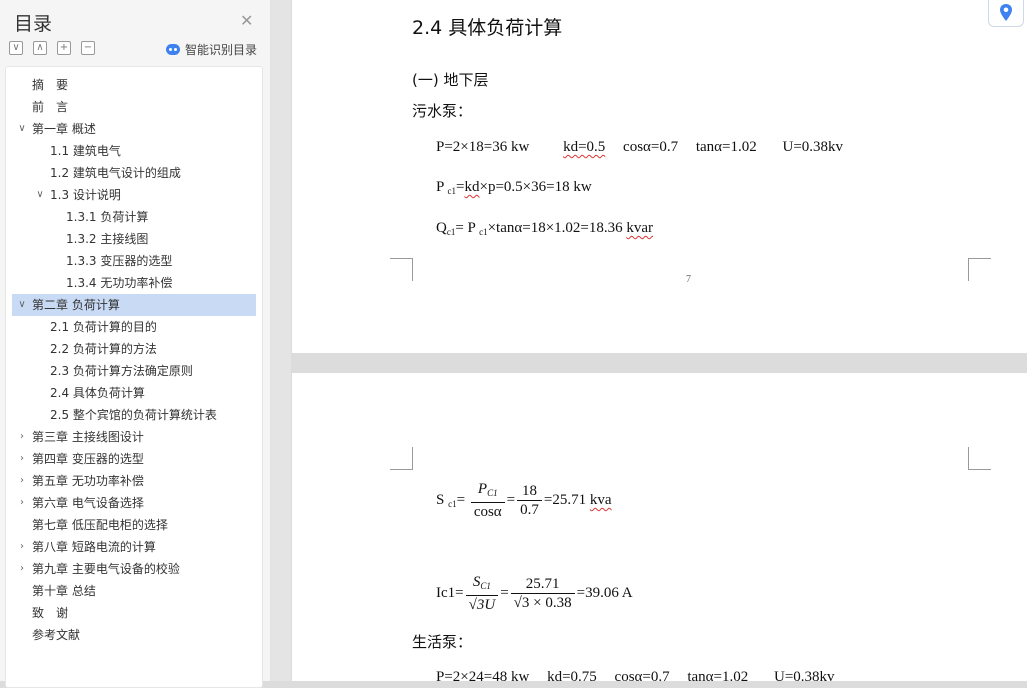  I want to click on toc-item: › 第四章 变压器的选型, so click(134, 459).